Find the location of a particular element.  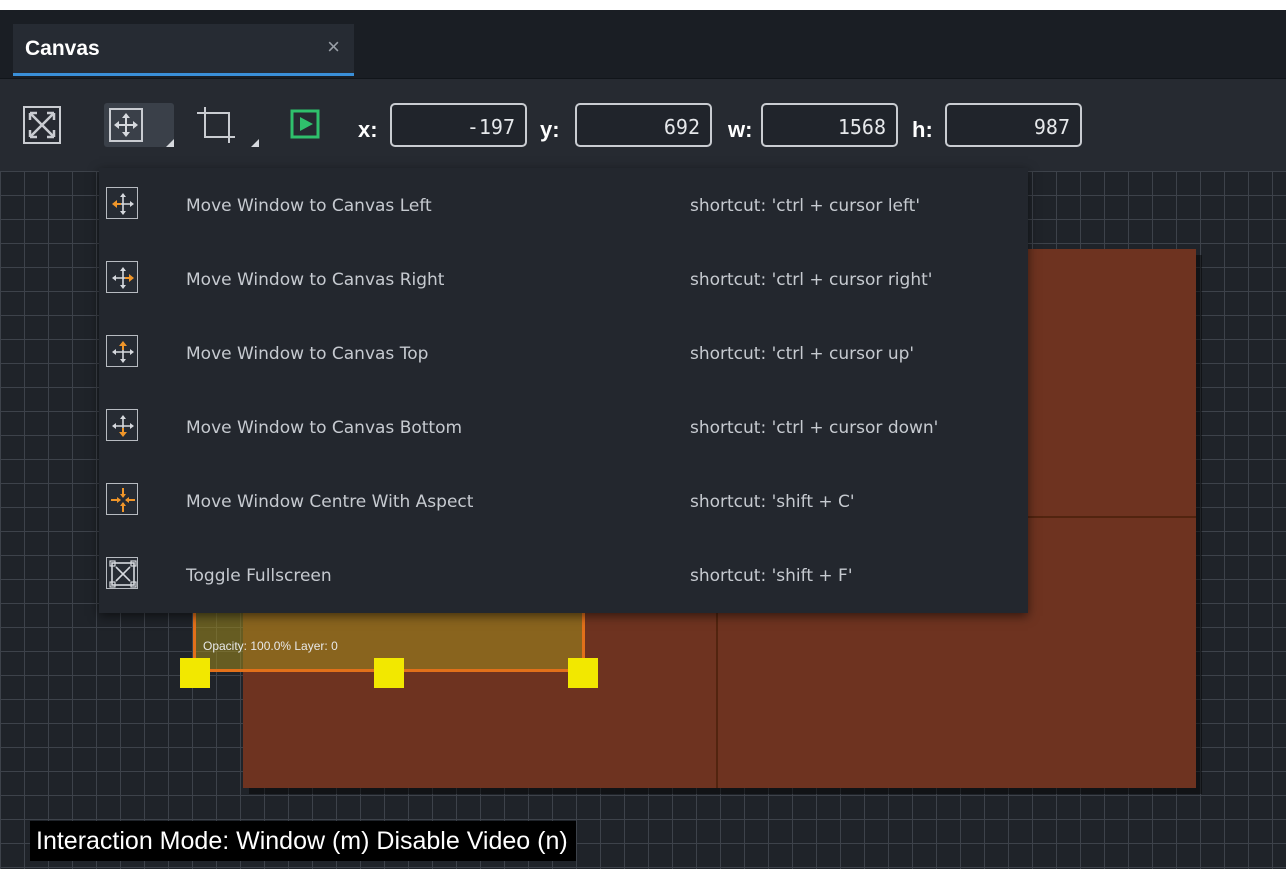

h-label: h: is located at coordinates (922, 129).